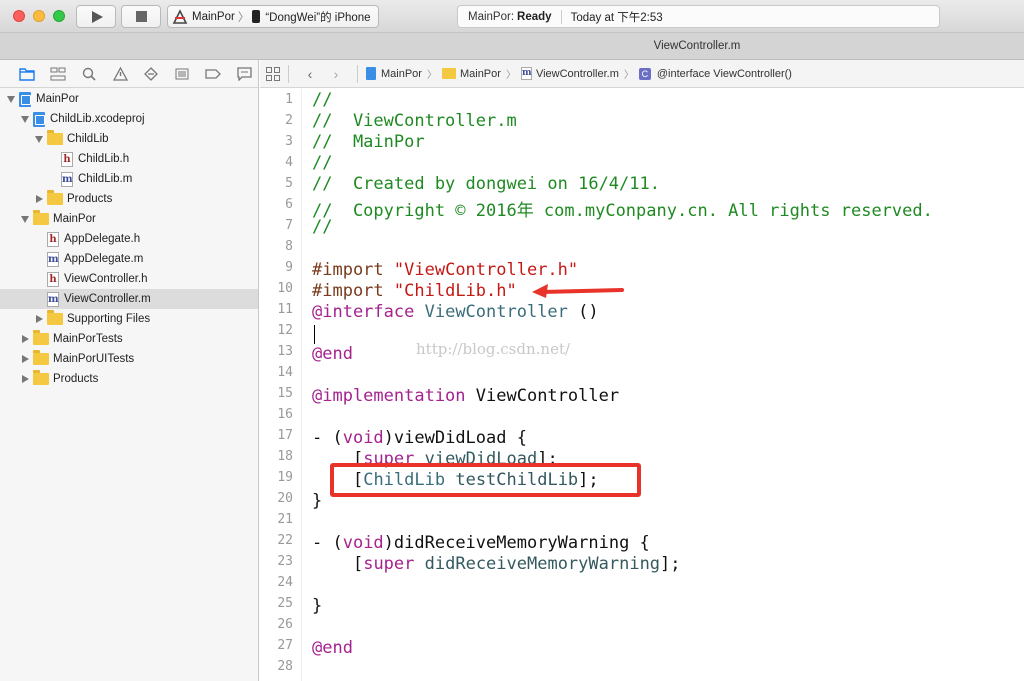 The width and height of the screenshot is (1024, 681). Describe the element at coordinates (455, 291) in the screenshot. I see `string-token: "ChildLib.h"` at that location.